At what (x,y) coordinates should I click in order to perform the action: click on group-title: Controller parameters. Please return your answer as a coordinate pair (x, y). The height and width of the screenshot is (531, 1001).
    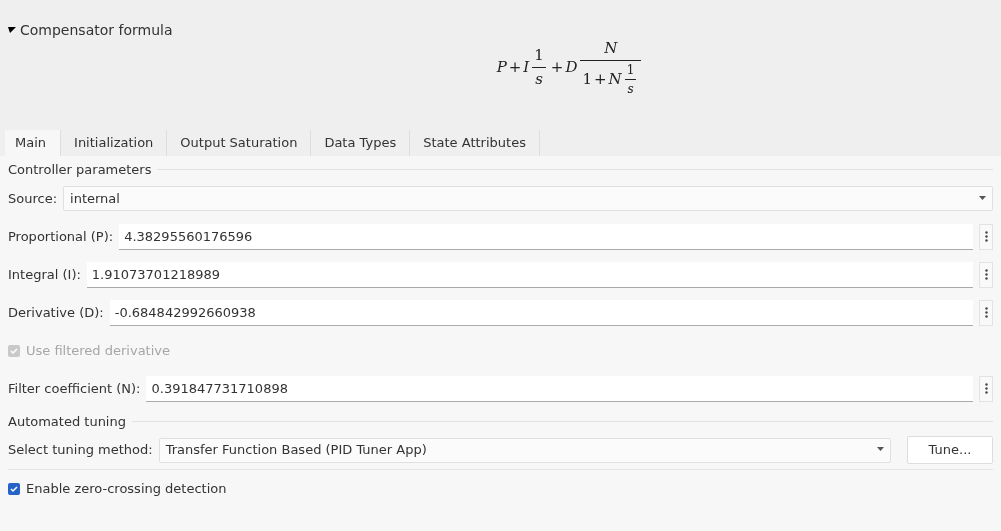
    Looking at the image, I should click on (80, 170).